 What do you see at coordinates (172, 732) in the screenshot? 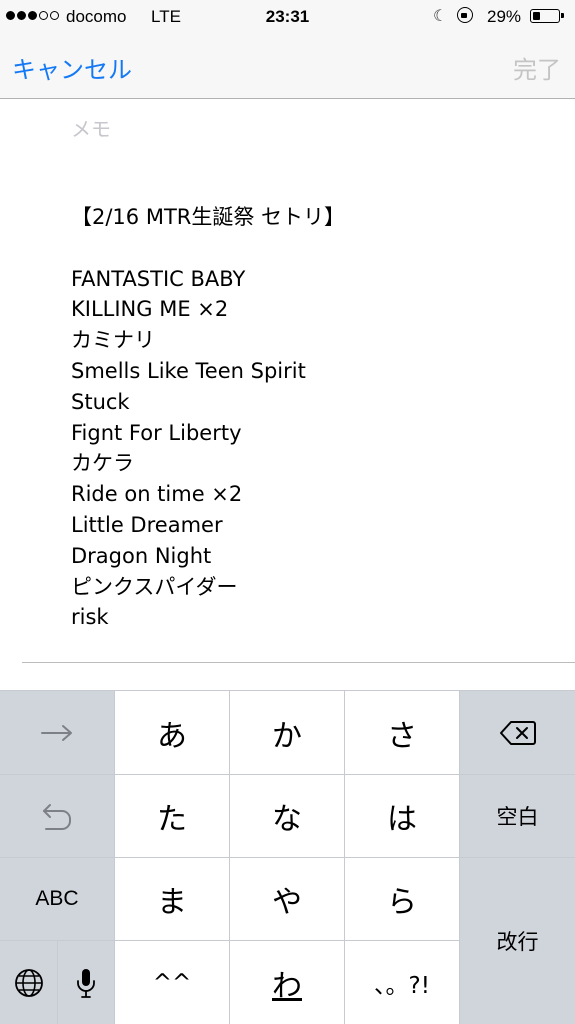
I see `kana-key-a: あ` at bounding box center [172, 732].